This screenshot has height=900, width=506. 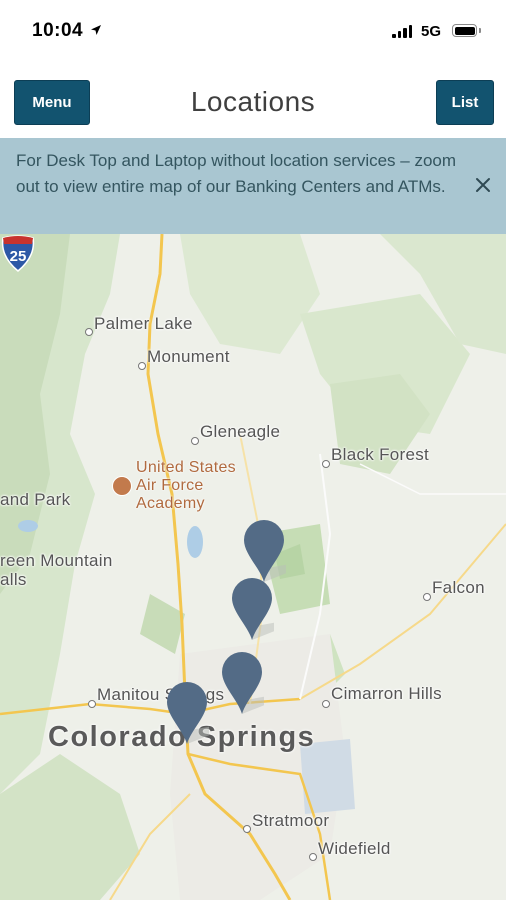 What do you see at coordinates (431, 31) in the screenshot?
I see `network-type: 5G` at bounding box center [431, 31].